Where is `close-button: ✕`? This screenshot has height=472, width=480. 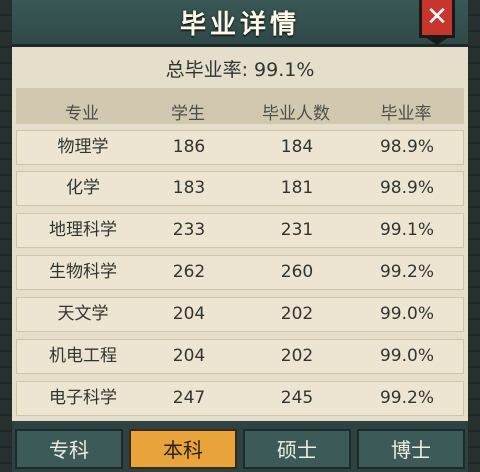
close-button: ✕ is located at coordinates (437, 22).